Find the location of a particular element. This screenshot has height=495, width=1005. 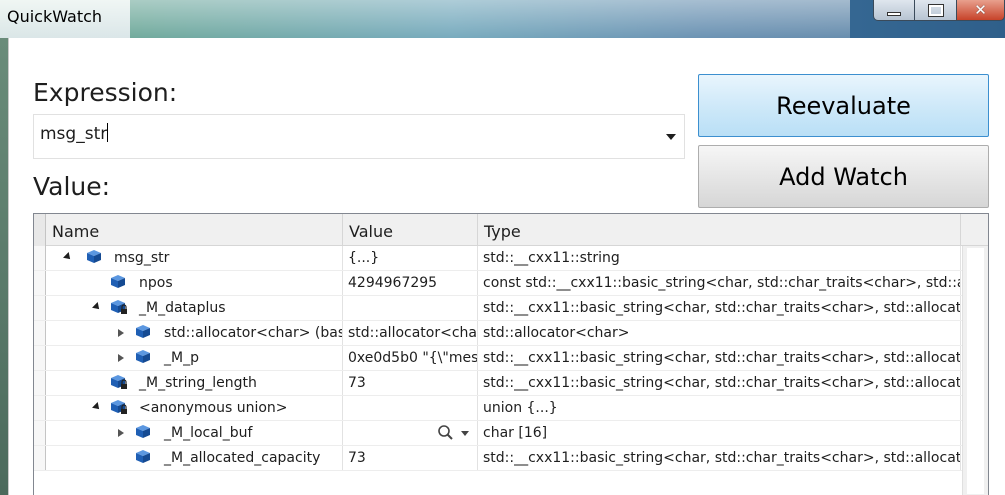

row-value: {...} is located at coordinates (364, 258).